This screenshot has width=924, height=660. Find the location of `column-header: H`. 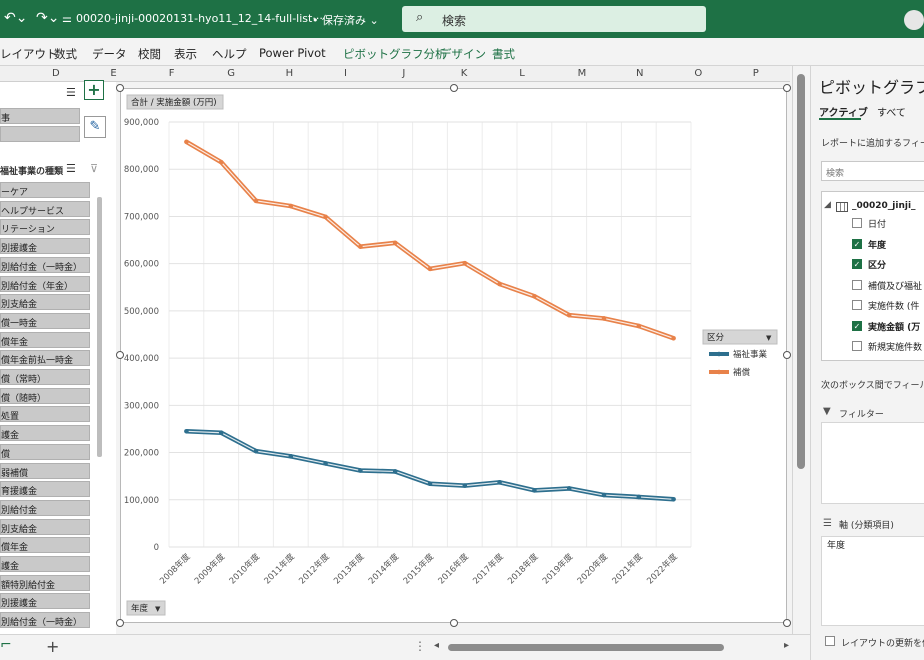

column-header: H is located at coordinates (290, 73).